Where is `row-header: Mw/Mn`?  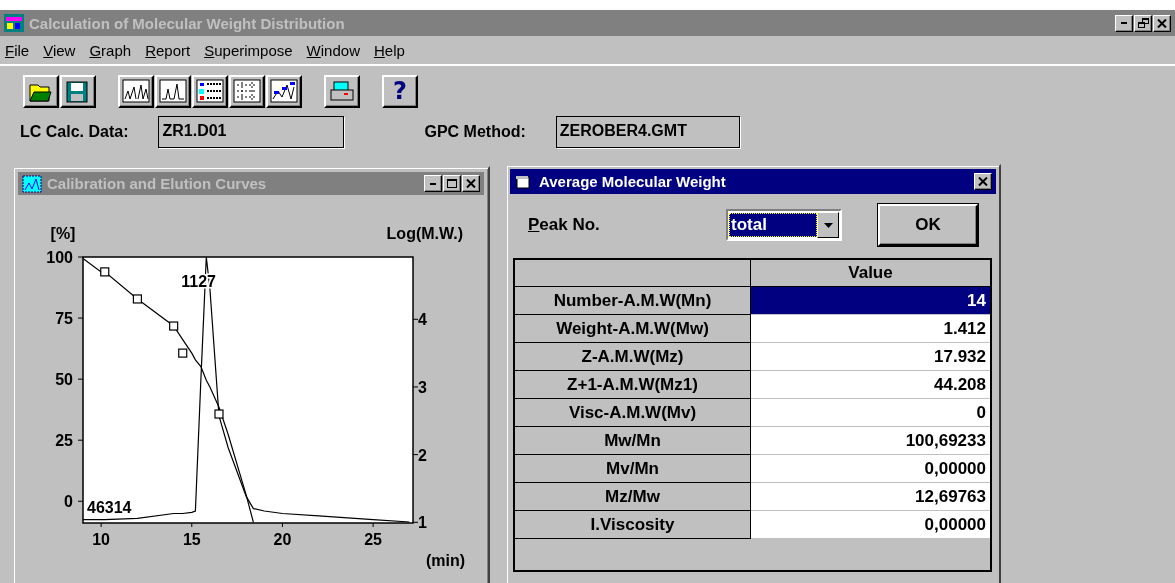
row-header: Mw/Mn is located at coordinates (633, 441).